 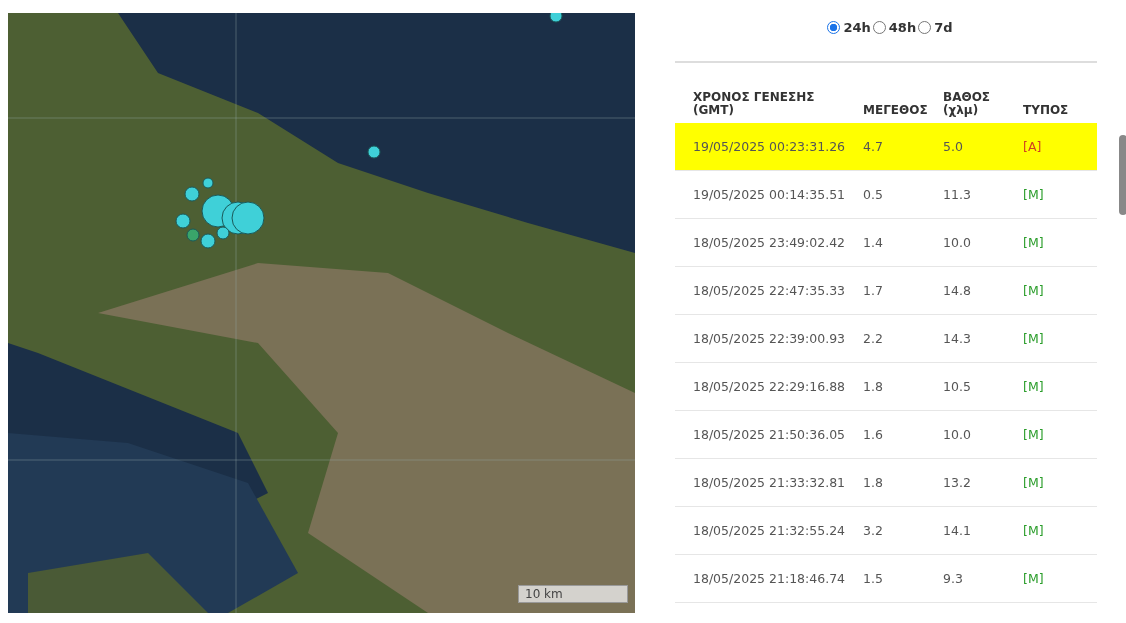 I want to click on column-header: ΜΕΓΕΘΟΣ, so click(x=903, y=110).